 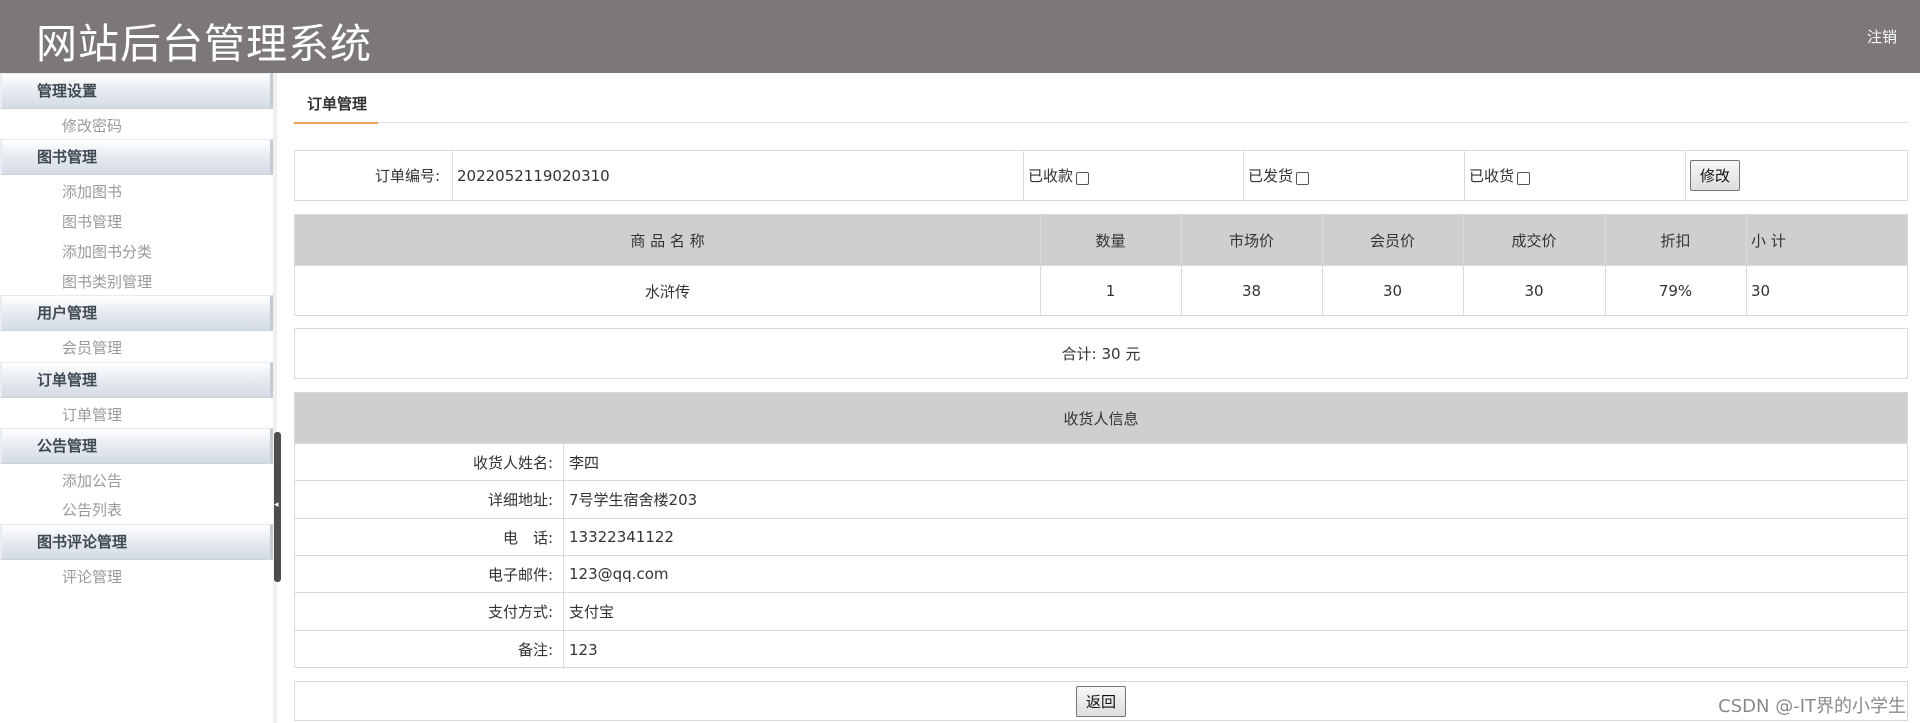 What do you see at coordinates (960, 36) in the screenshot?
I see `top-header: 网站后台管理系统 注销` at bounding box center [960, 36].